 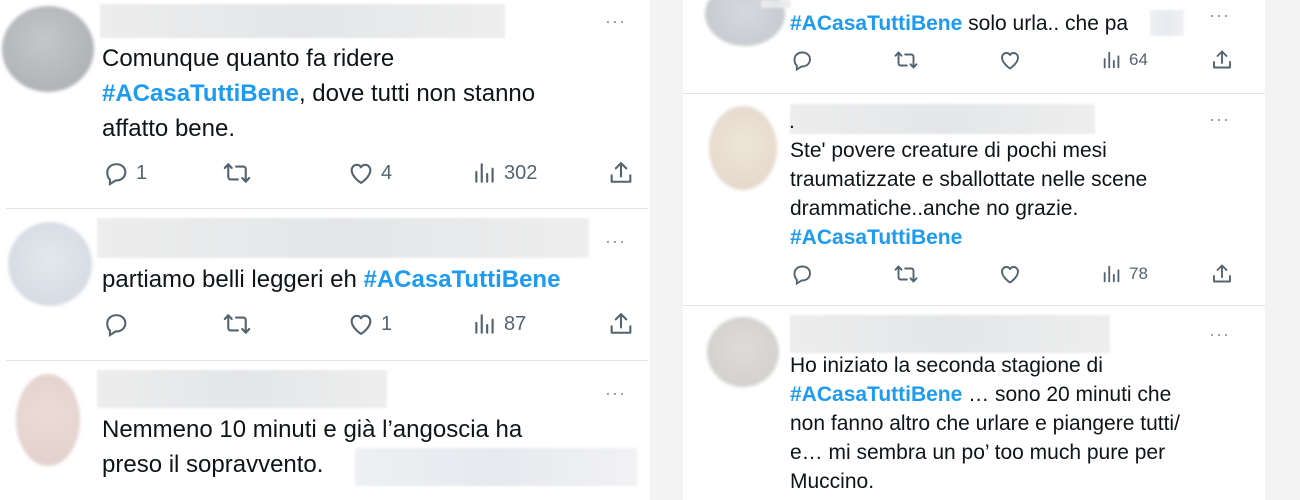 I want to click on views-count: 64, so click(x=1138, y=59).